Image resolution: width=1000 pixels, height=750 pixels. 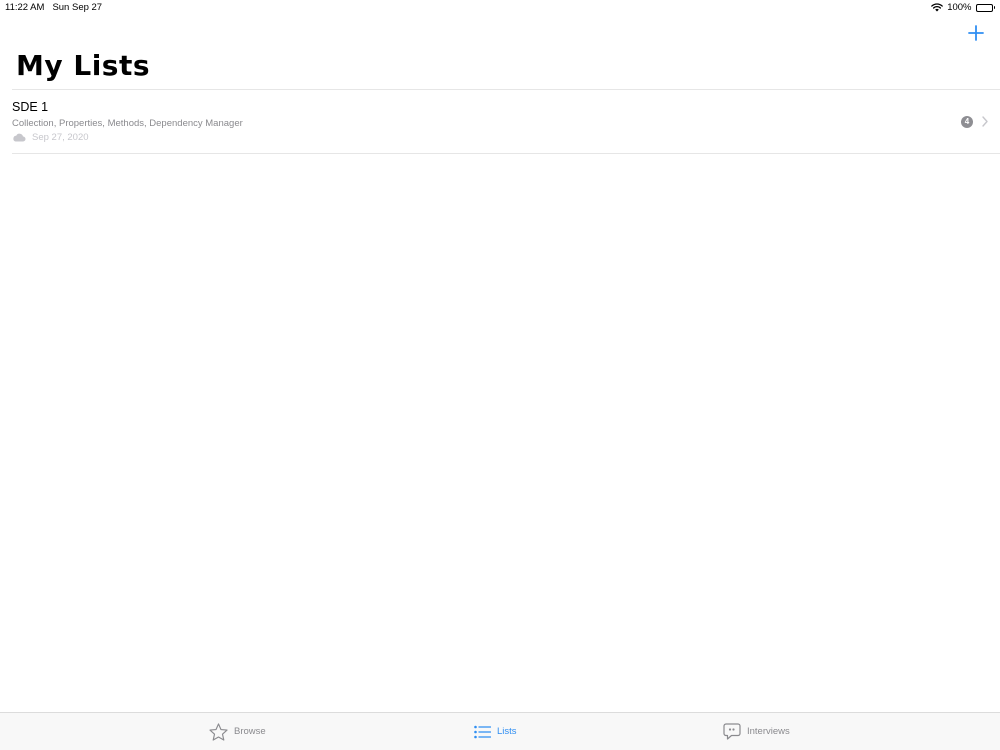 I want to click on status-bar: 11:22 AM Sun Sep 27 100%, so click(x=500, y=8).